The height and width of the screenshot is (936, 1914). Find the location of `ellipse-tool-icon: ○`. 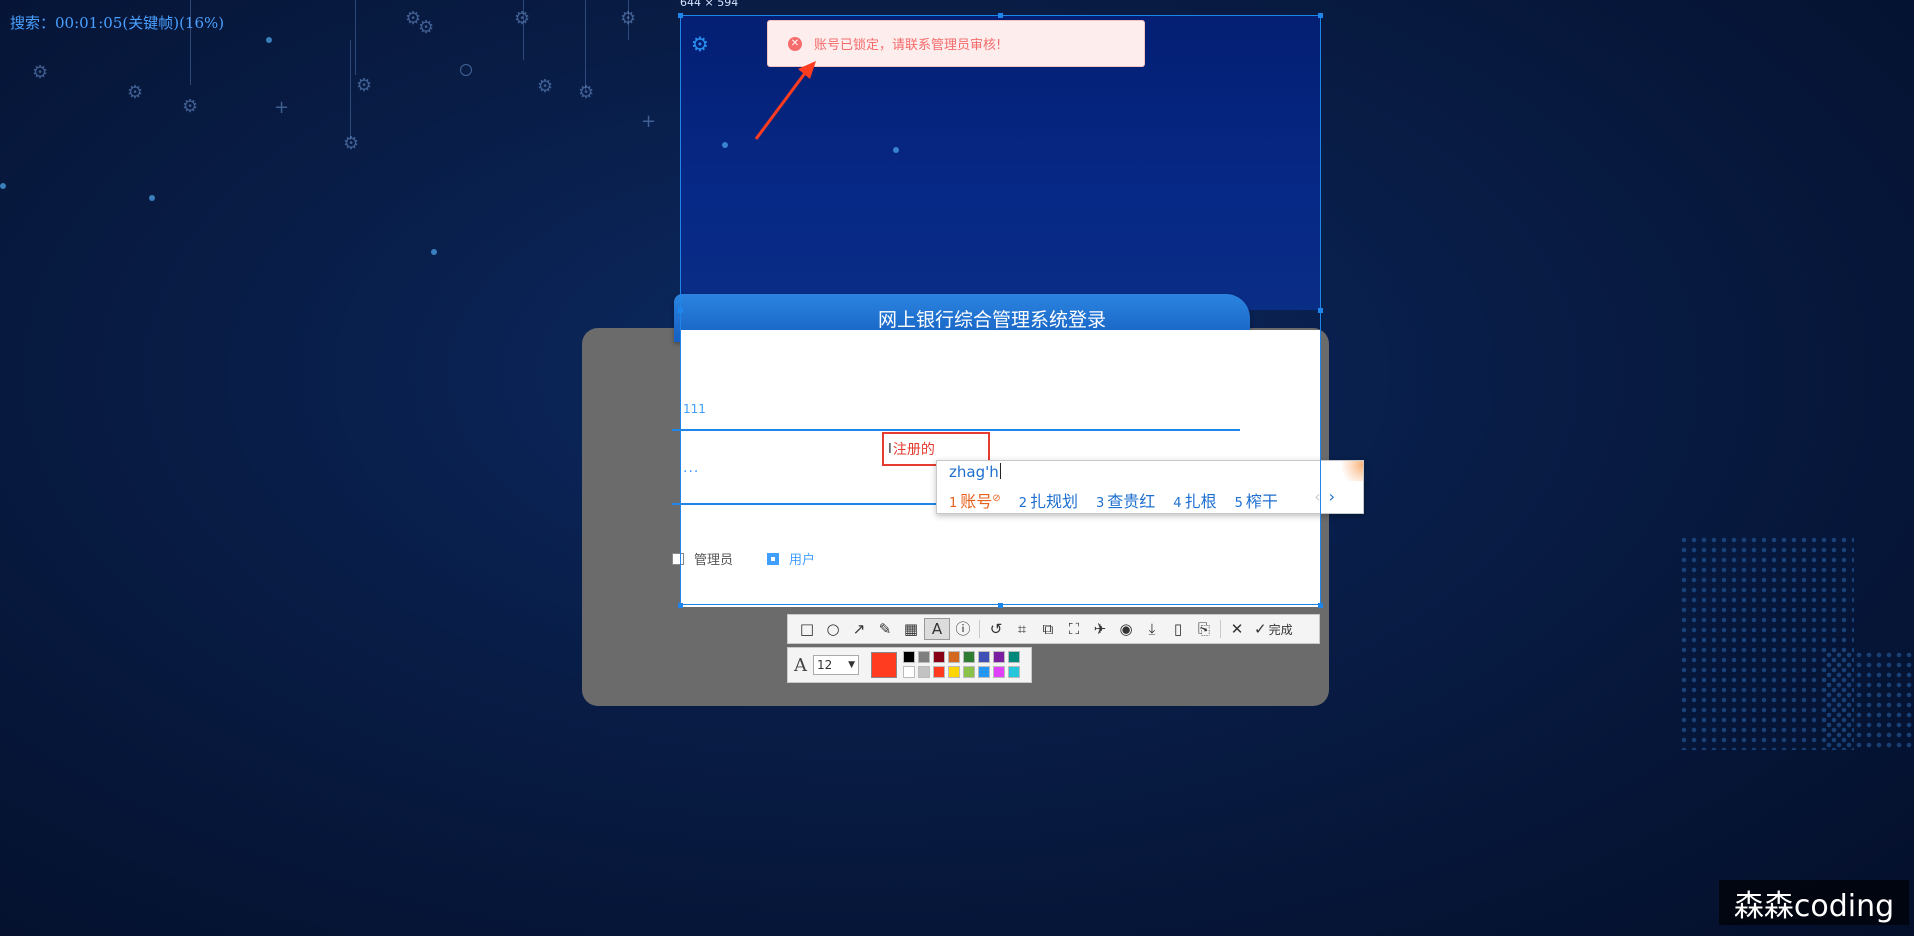

ellipse-tool-icon: ○ is located at coordinates (833, 629).